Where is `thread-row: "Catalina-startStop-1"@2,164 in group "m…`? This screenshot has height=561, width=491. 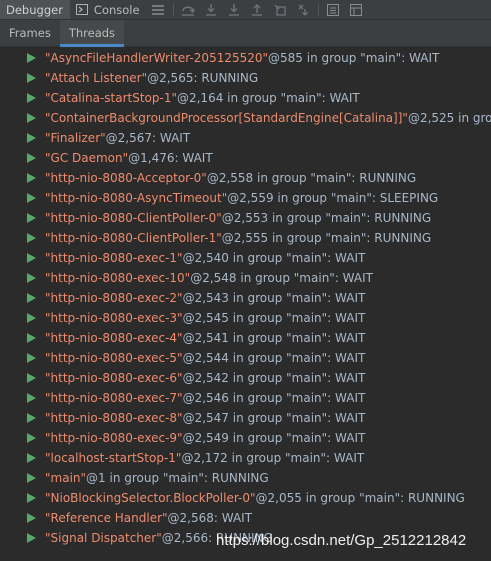
thread-row: "Catalina-startStop-1"@2,164 in group "m… is located at coordinates (245, 98).